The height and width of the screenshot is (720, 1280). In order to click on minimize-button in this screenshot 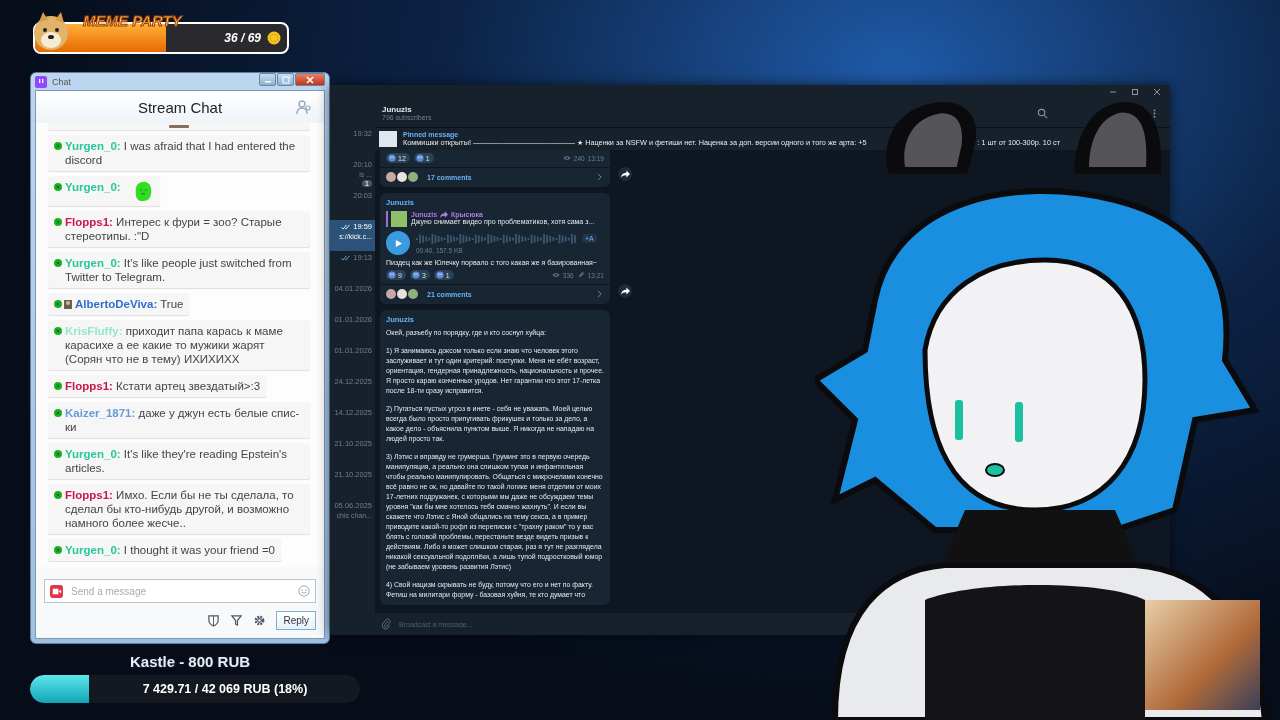, I will do `click(267, 79)`.